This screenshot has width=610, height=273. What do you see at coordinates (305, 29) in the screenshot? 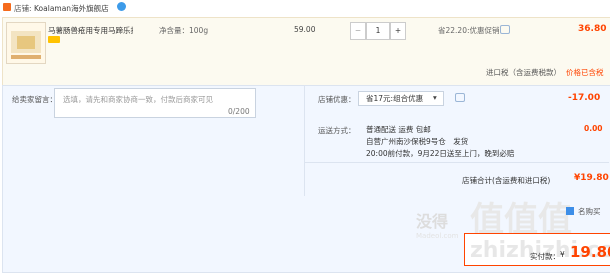
I see `unit-price: 59.00` at bounding box center [305, 29].